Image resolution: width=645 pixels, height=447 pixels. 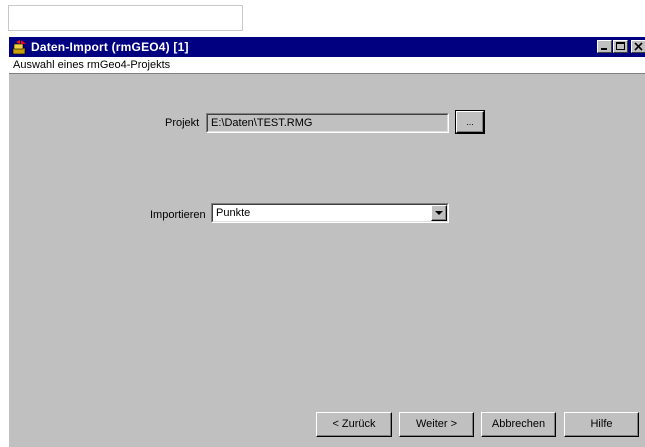 What do you see at coordinates (604, 46) in the screenshot?
I see `minimize-button` at bounding box center [604, 46].